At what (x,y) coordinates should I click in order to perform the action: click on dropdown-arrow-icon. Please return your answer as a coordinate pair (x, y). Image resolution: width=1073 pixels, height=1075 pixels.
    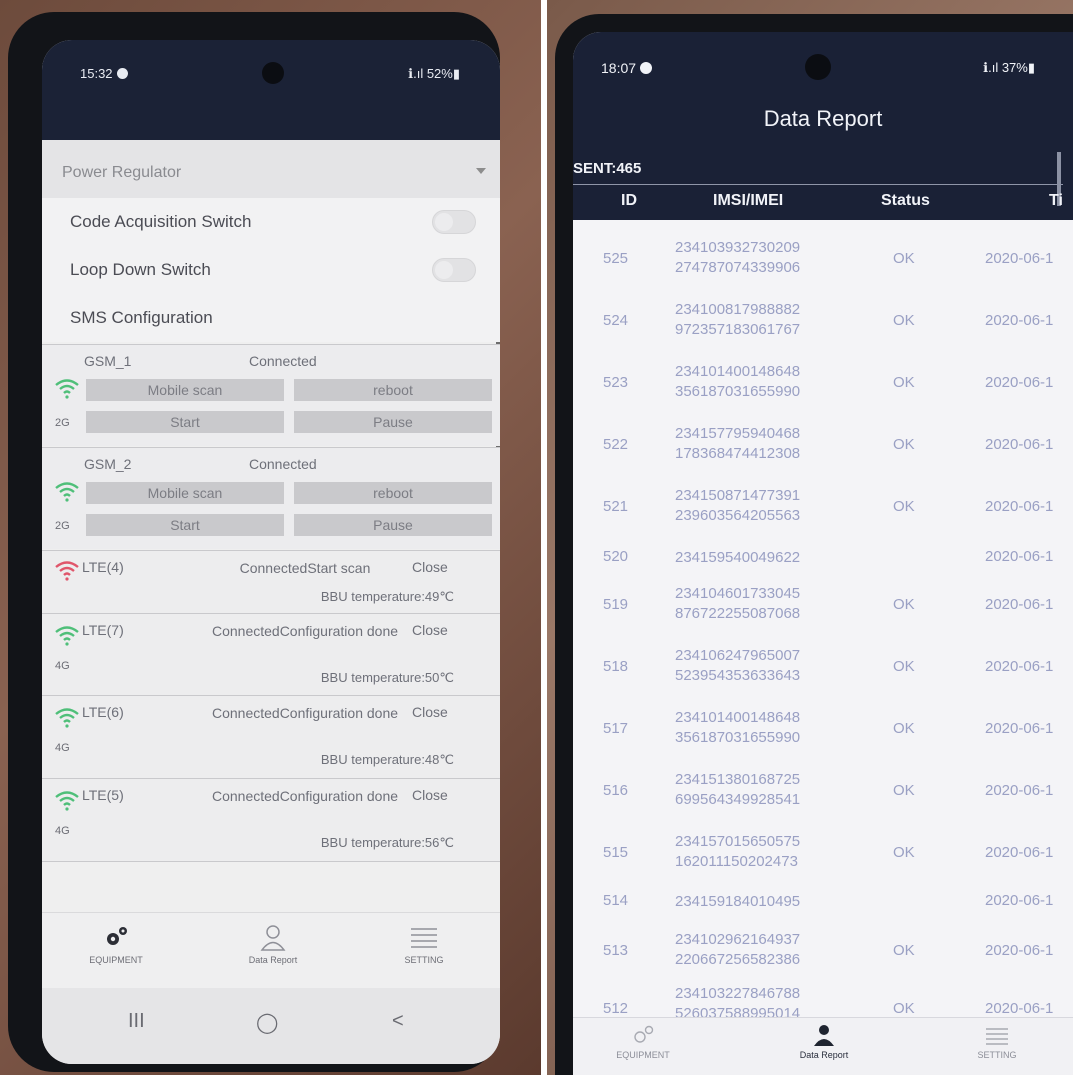
    Looking at the image, I should click on (481, 171).